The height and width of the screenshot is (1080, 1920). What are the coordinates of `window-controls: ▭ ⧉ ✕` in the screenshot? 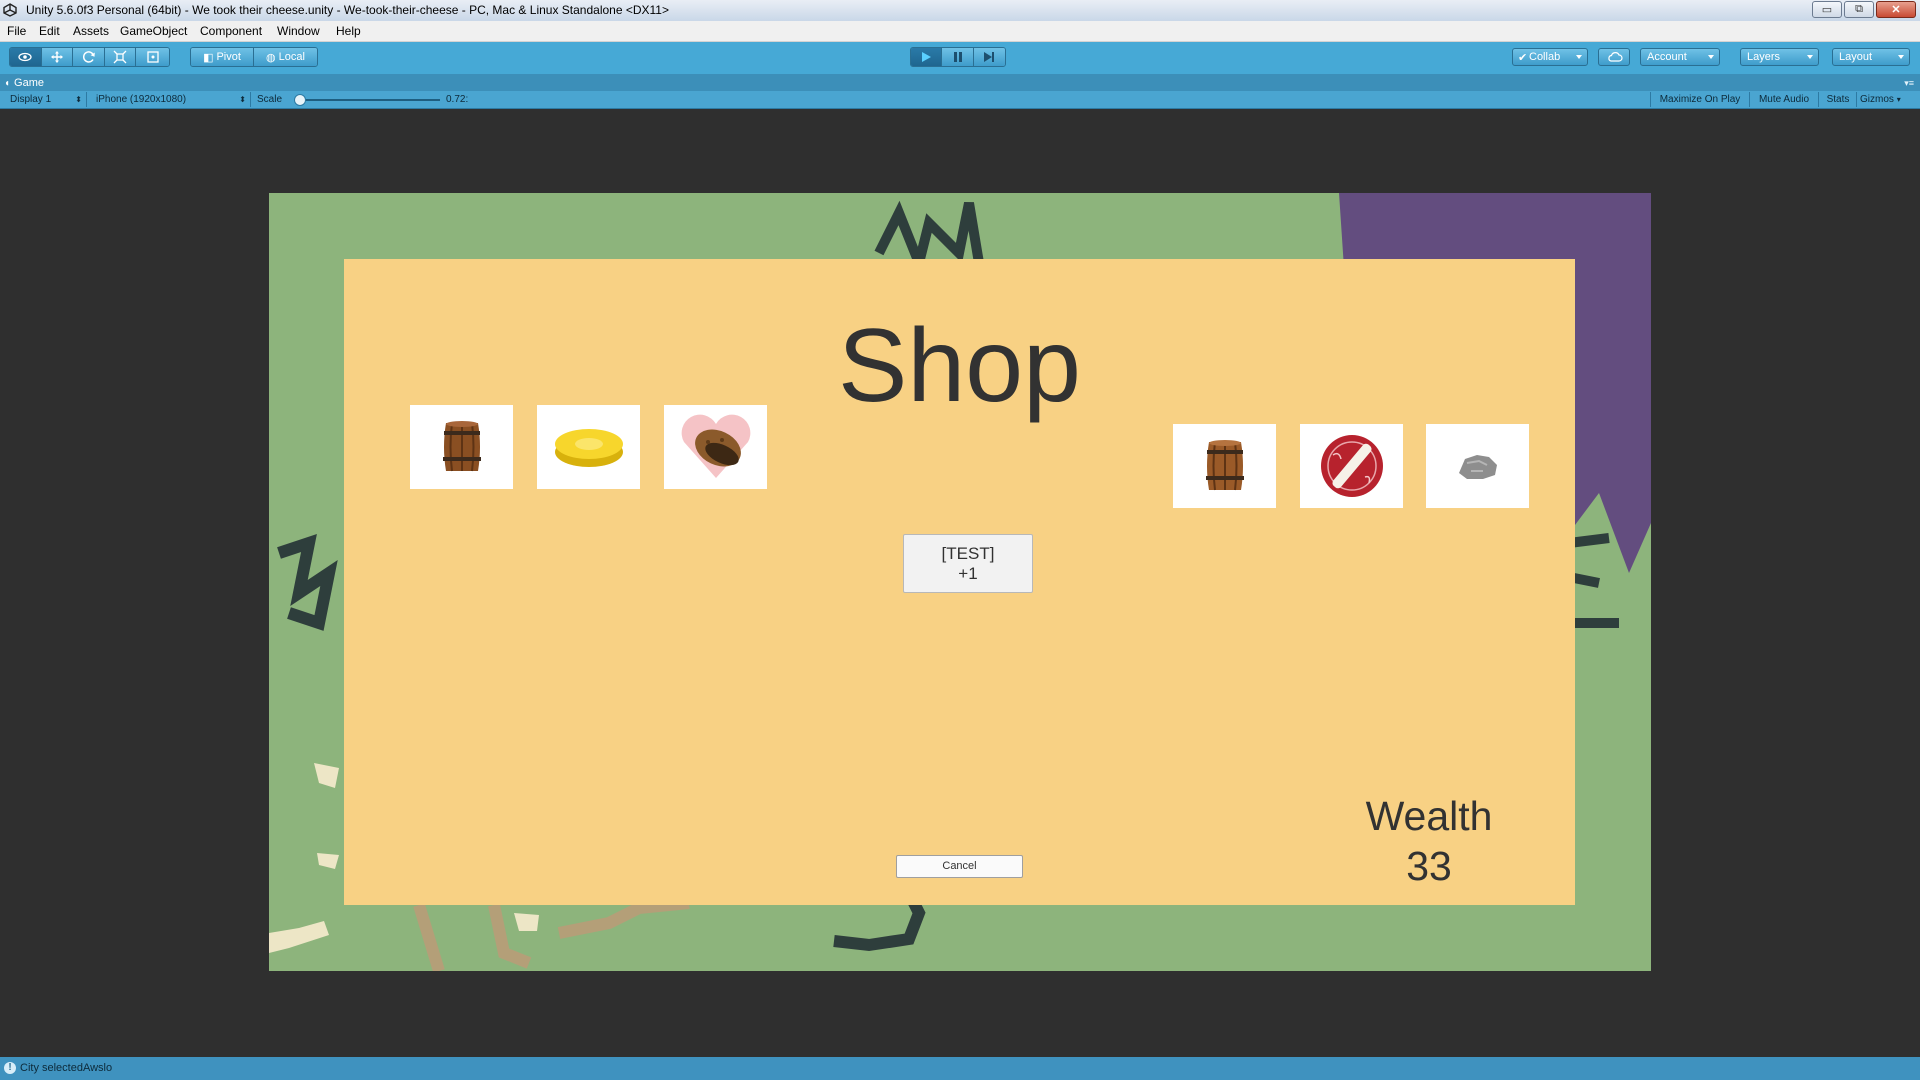 It's located at (1864, 9).